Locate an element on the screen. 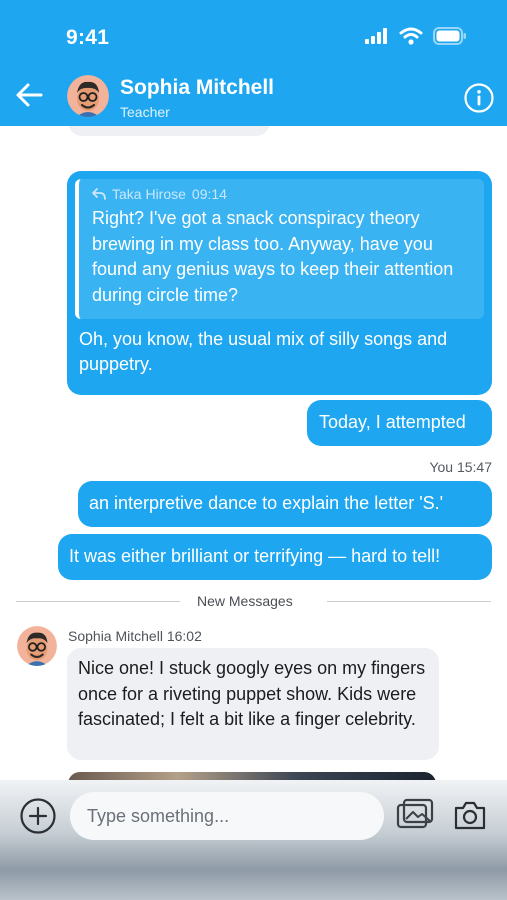 The image size is (507, 900). image-attachment is located at coordinates (252, 776).